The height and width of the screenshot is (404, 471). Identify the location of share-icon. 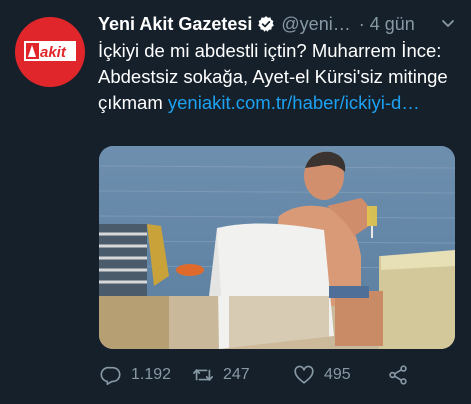
(398, 375).